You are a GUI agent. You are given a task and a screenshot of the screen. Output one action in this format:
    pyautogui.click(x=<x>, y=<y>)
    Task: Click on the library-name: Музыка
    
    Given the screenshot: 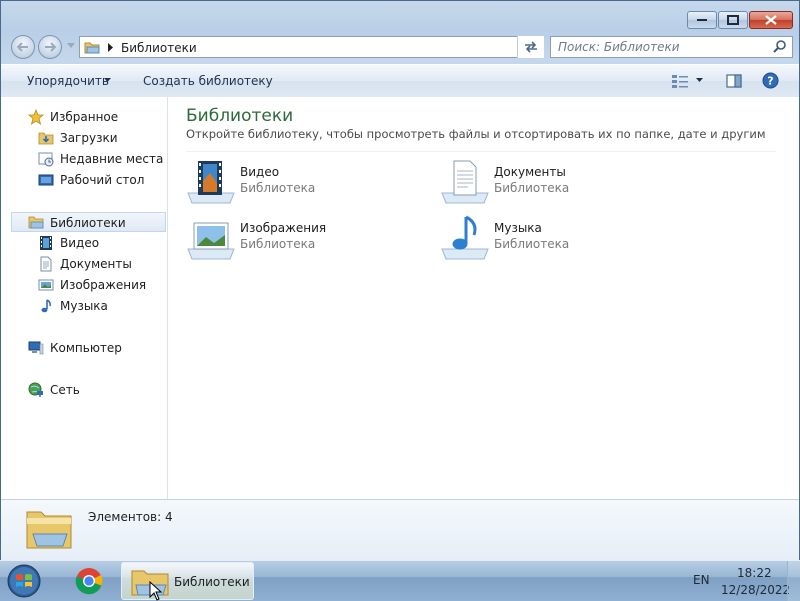 What is the action you would take?
    pyautogui.click(x=518, y=228)
    